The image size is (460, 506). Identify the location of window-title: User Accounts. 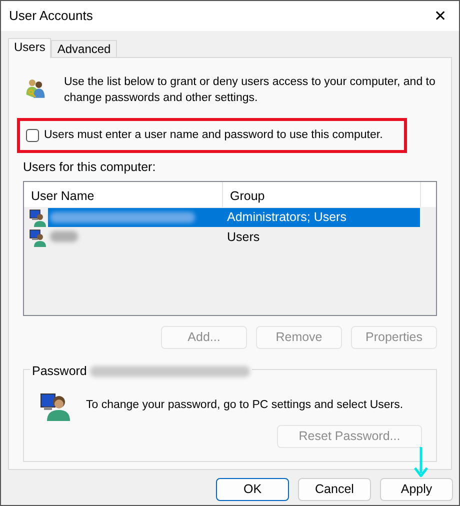
(51, 16).